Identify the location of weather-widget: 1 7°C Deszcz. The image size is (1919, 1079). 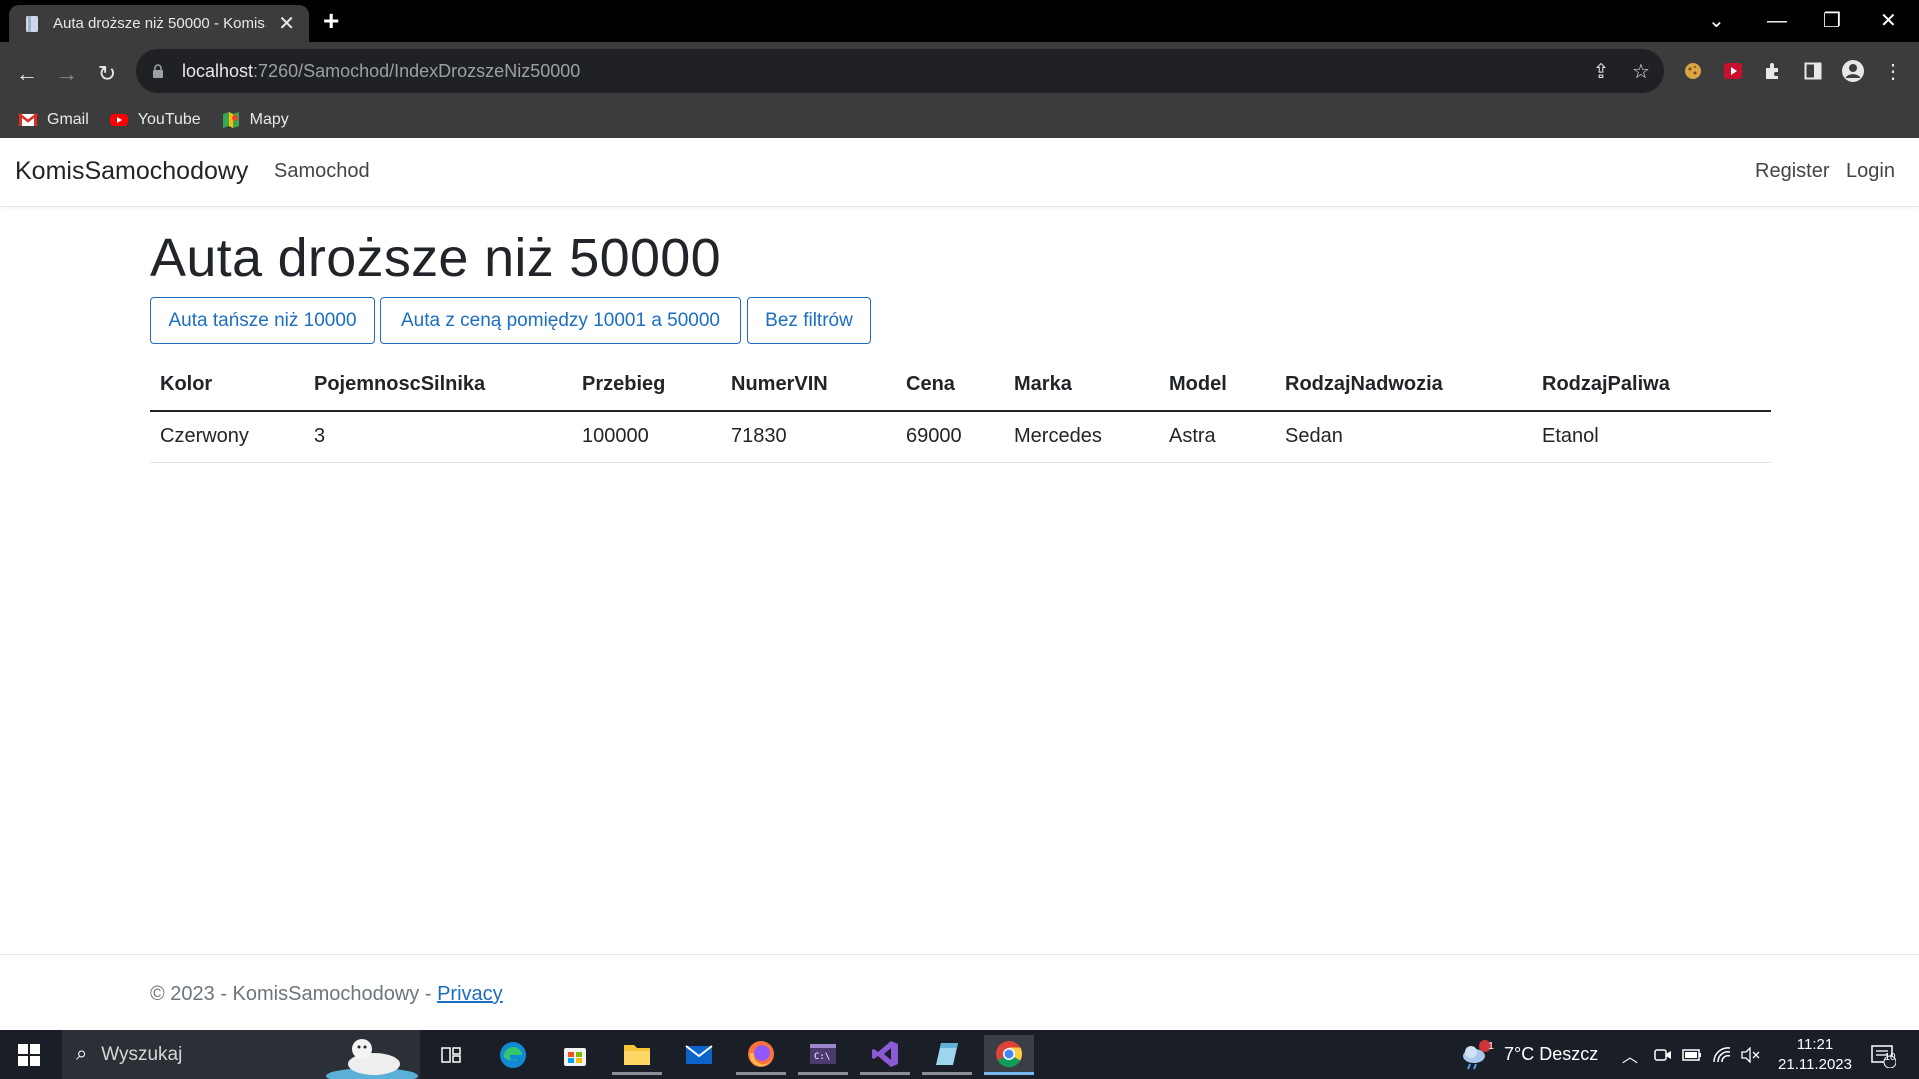
(1529, 1054).